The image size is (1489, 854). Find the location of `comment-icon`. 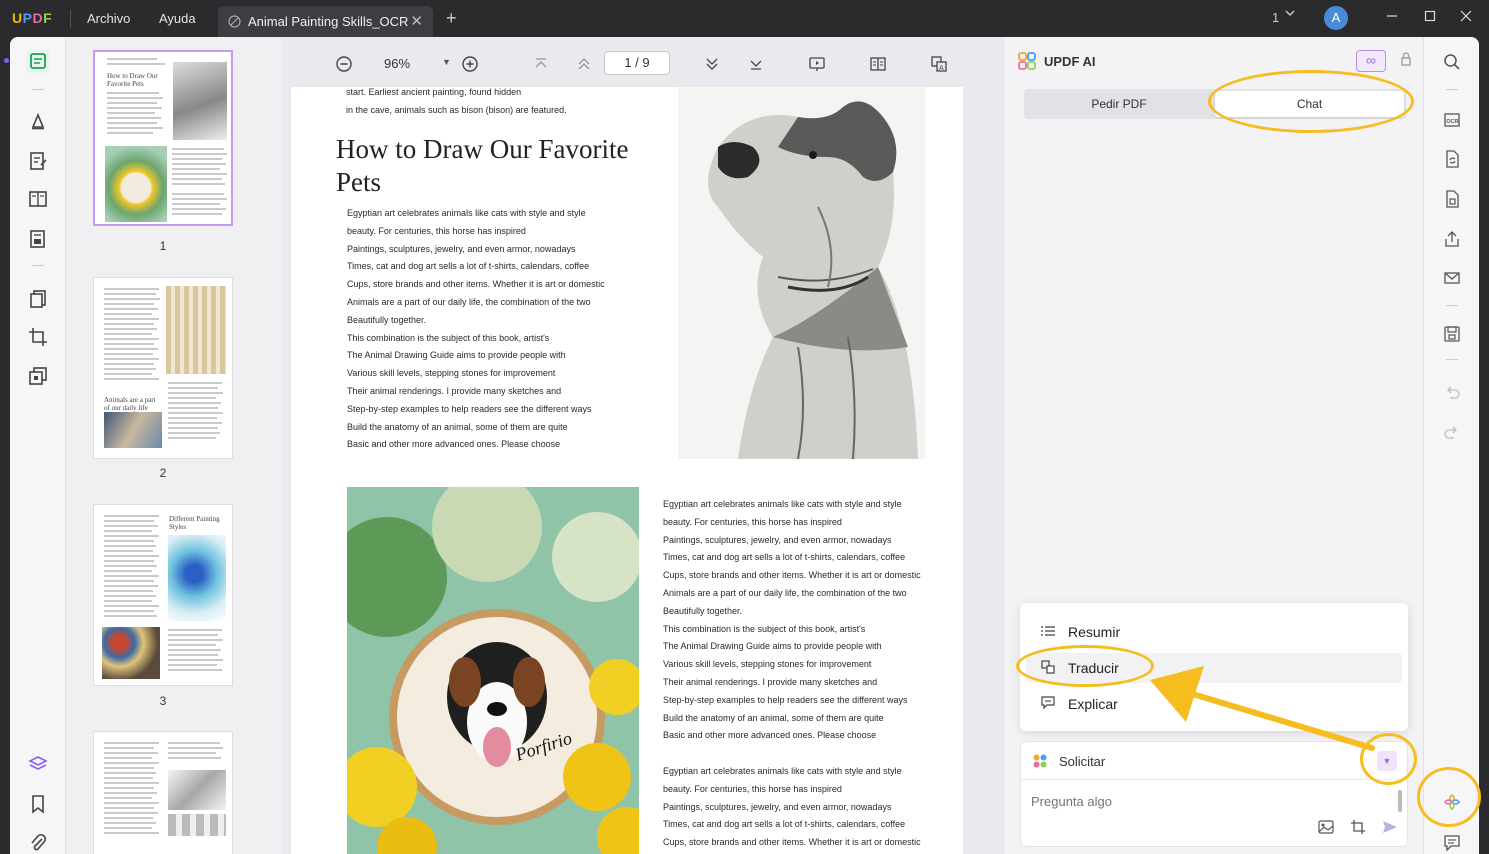

comment-icon is located at coordinates (1452, 843).